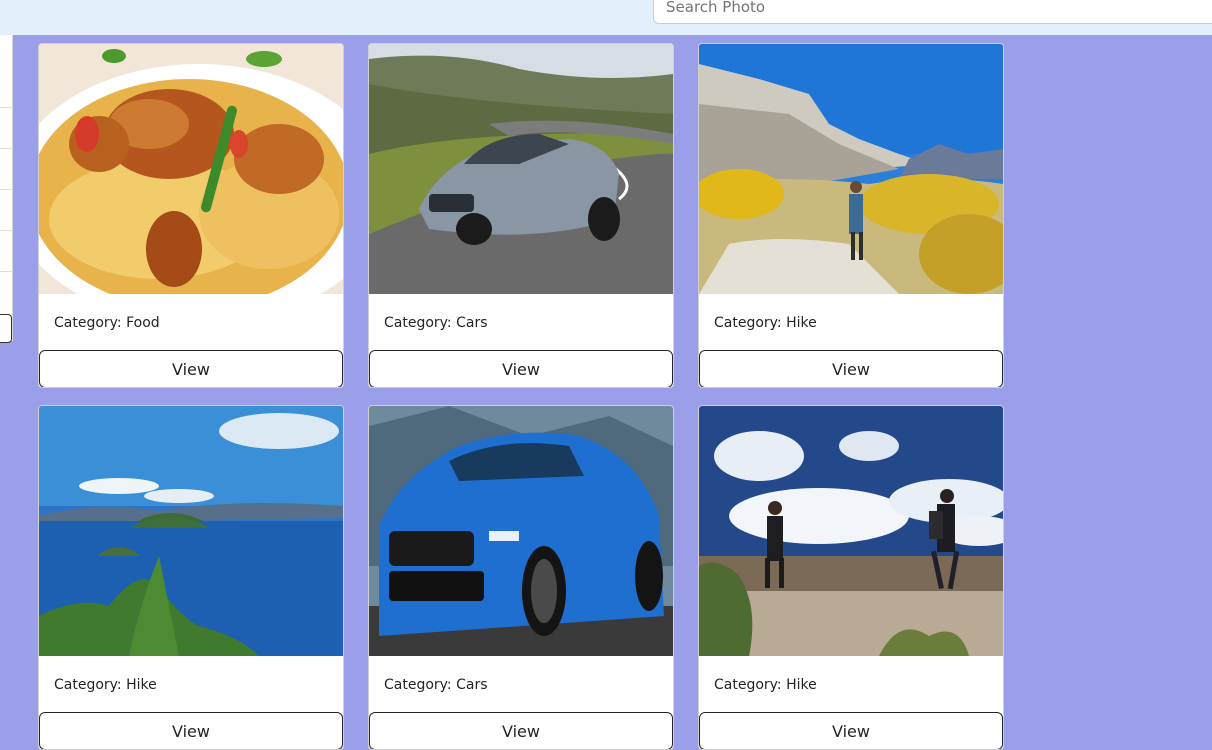  I want to click on sea-islands-photo, so click(191, 531).